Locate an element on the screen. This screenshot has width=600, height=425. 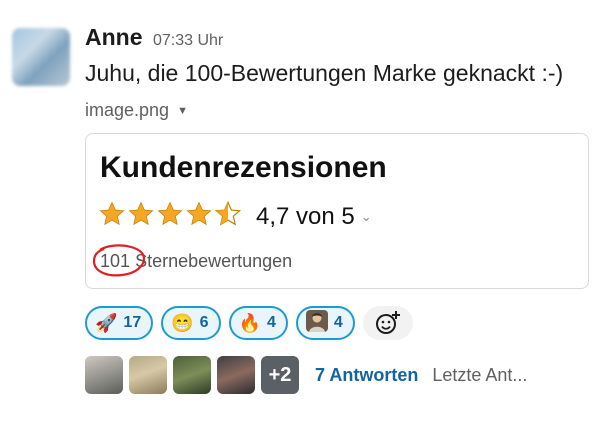
person-emoji-icon is located at coordinates (316, 323).